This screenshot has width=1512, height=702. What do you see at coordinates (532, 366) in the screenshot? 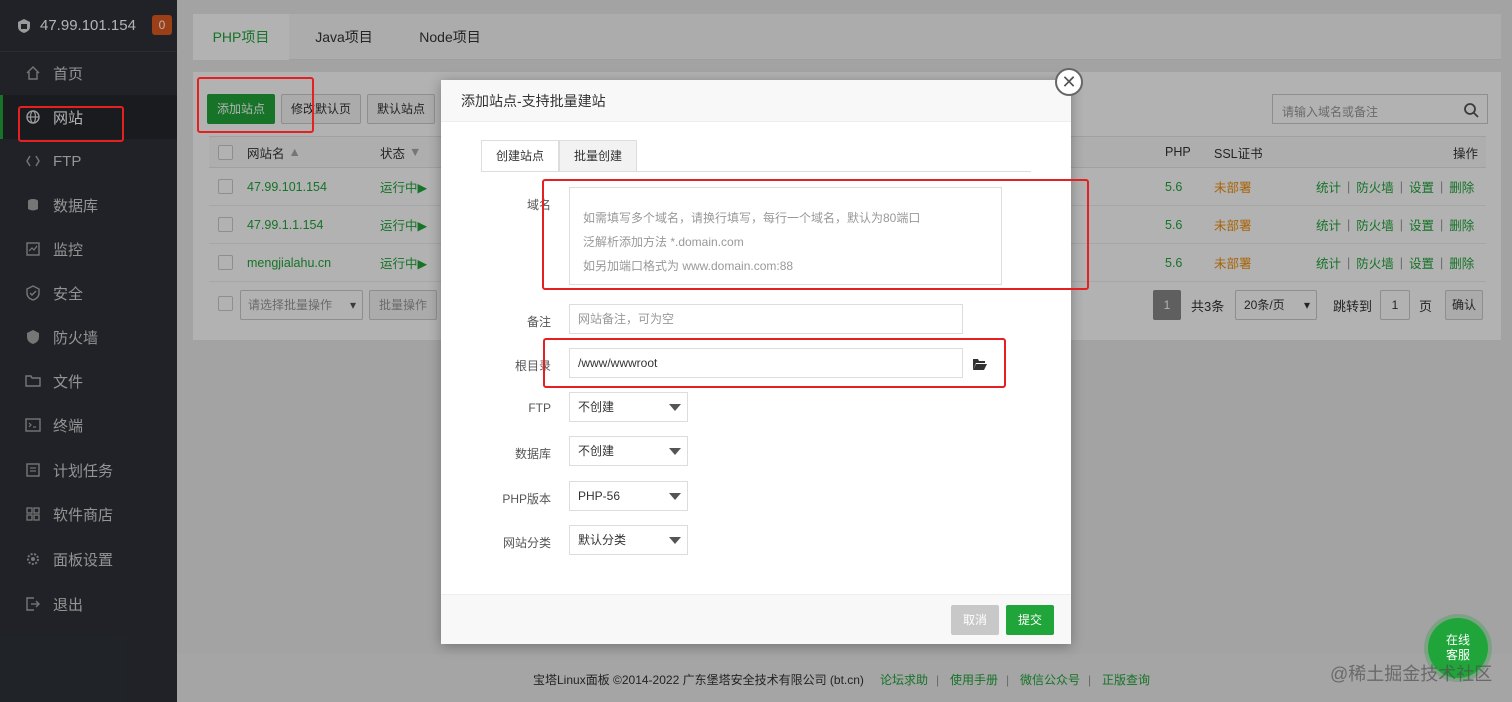
I see `root-dir-label: 根目录` at bounding box center [532, 366].